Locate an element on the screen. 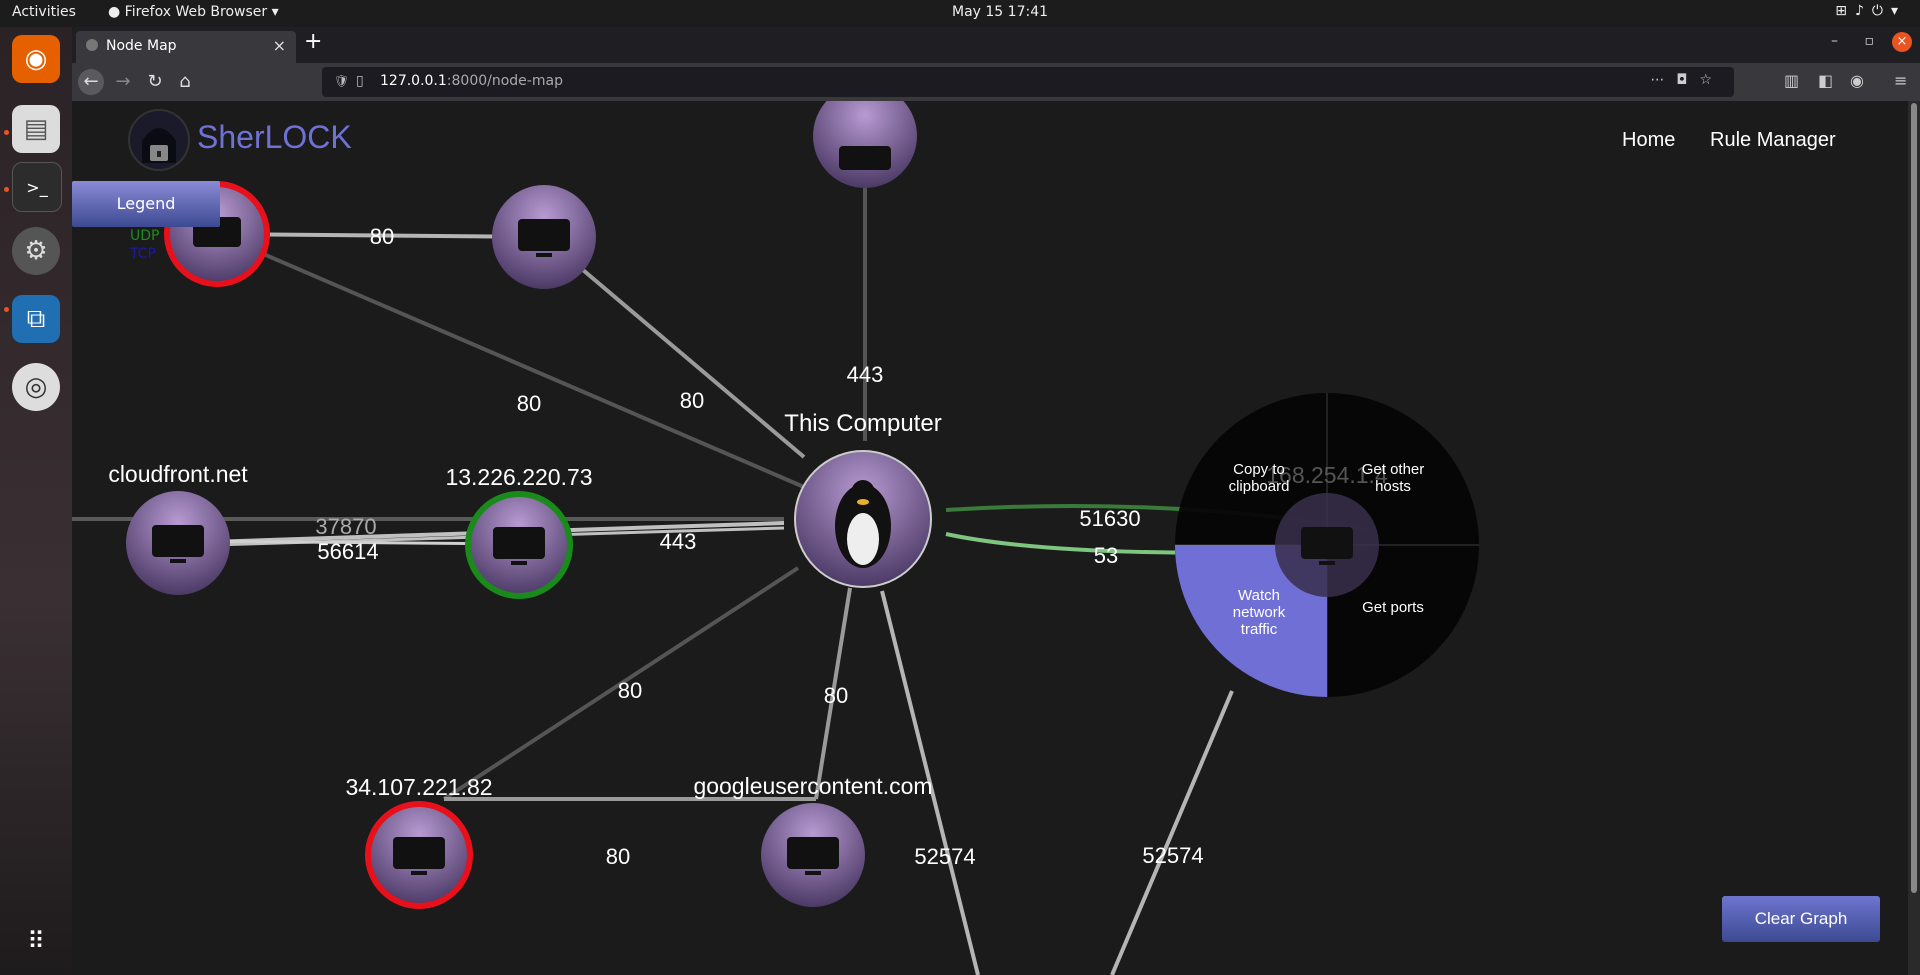  vscode-icon: ⧉ is located at coordinates (36, 319).